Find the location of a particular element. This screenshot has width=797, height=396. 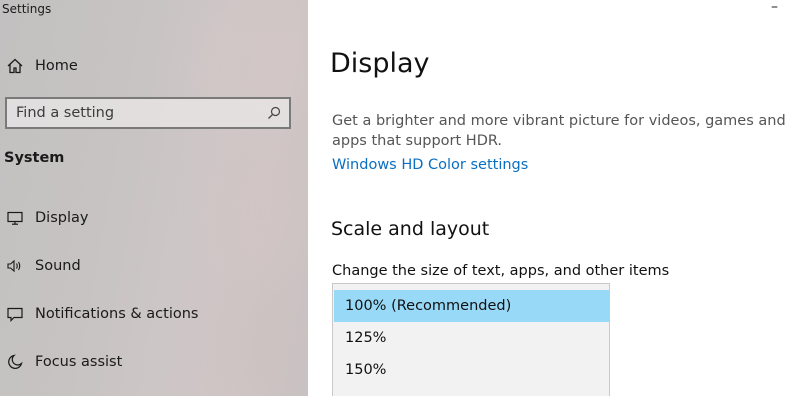

sidebar-item-label: Notifications & actions is located at coordinates (117, 314).